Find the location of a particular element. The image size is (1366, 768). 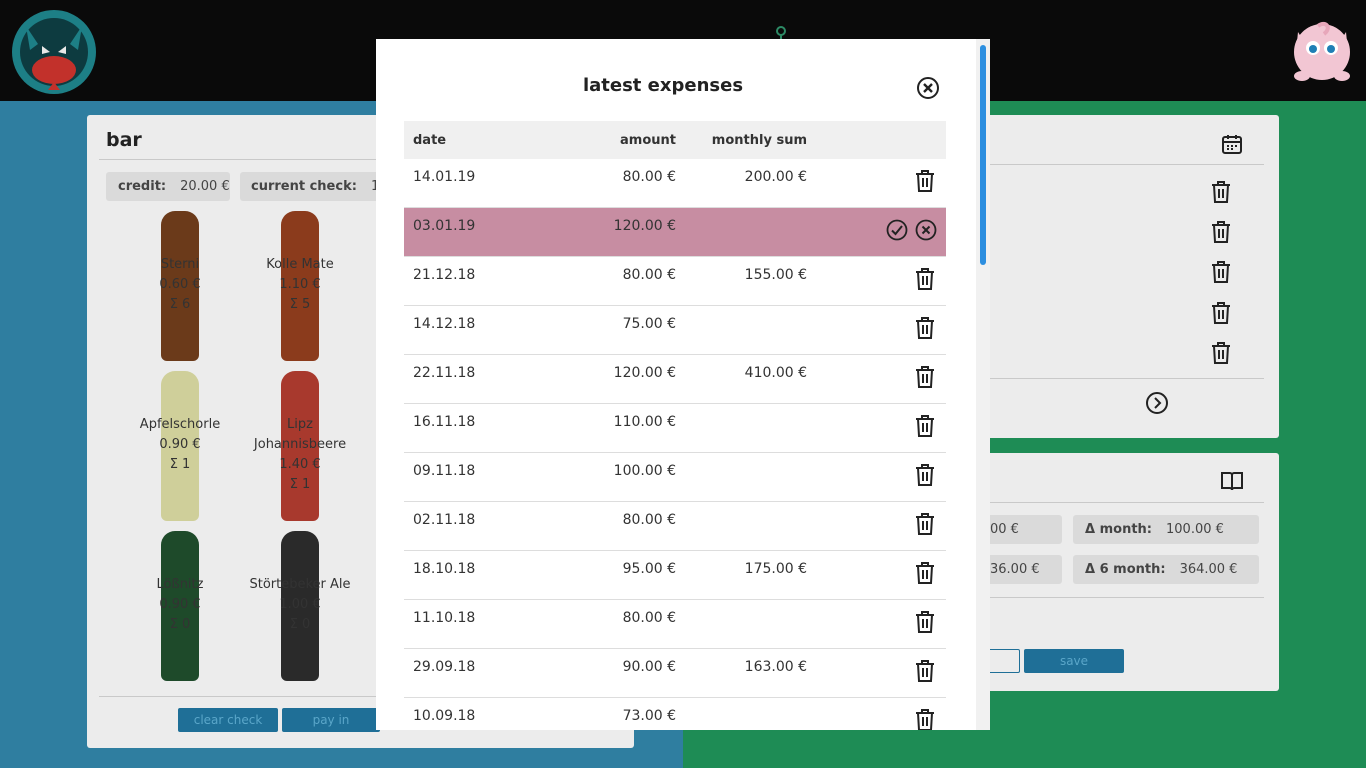

table-row: 22.11.18 120.00 € 410.00 € is located at coordinates (675, 379).